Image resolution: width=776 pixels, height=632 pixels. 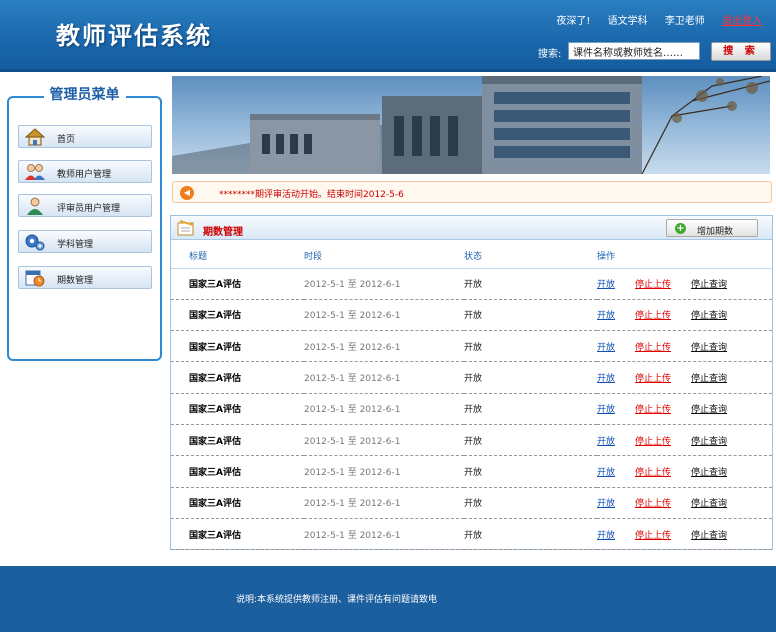 What do you see at coordinates (388, 36) in the screenshot?
I see `header: 教师评估系统 夜深了! 语文学科 李卫老师 退出登入 搜索: 搜 索` at bounding box center [388, 36].